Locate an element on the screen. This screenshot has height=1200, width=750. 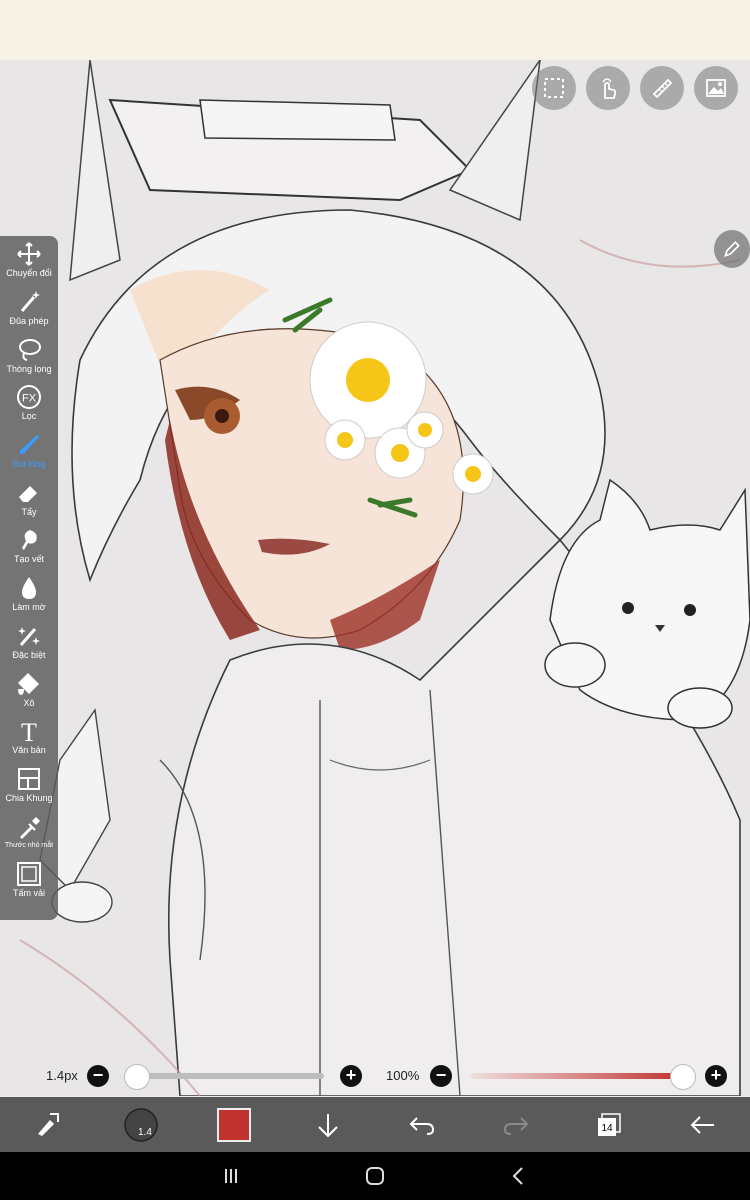
tool-bucket: Xô is located at coordinates (29, 689).